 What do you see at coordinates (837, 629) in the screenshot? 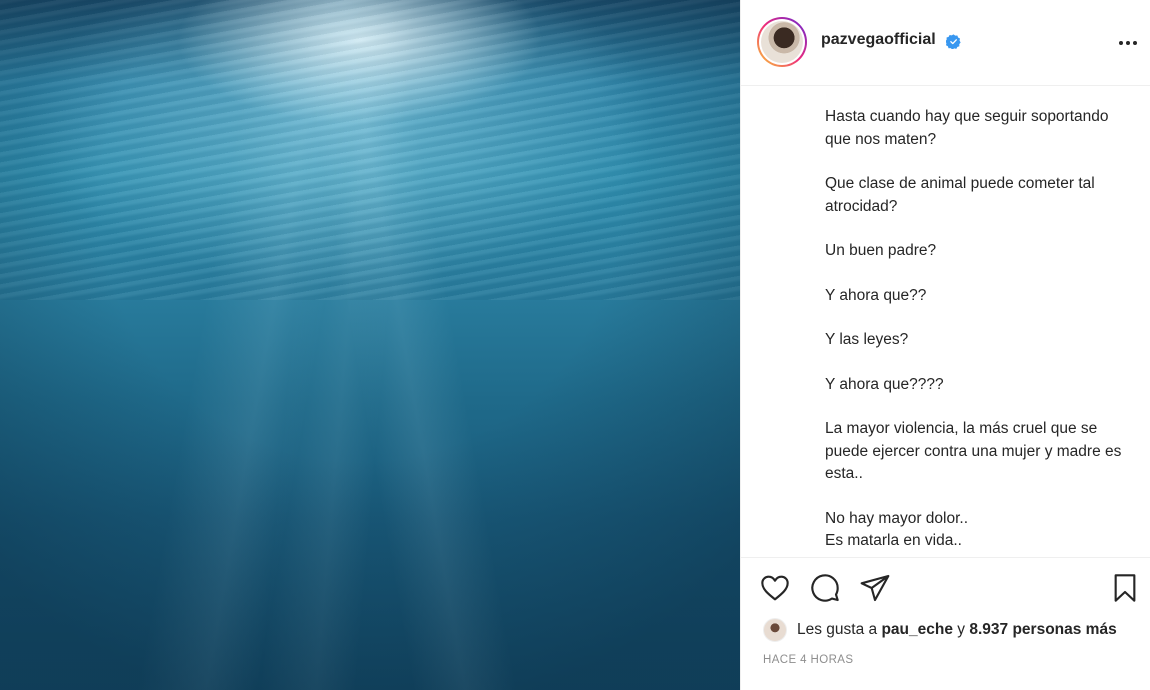
I see `likes-prefix: Les gusta a` at bounding box center [837, 629].